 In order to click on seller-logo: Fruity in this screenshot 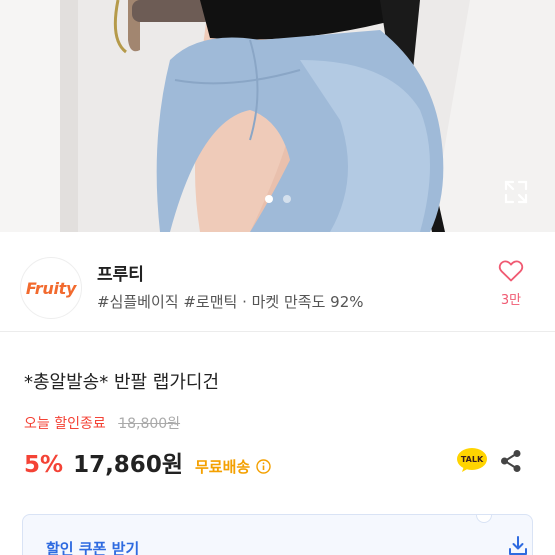, I will do `click(51, 288)`.